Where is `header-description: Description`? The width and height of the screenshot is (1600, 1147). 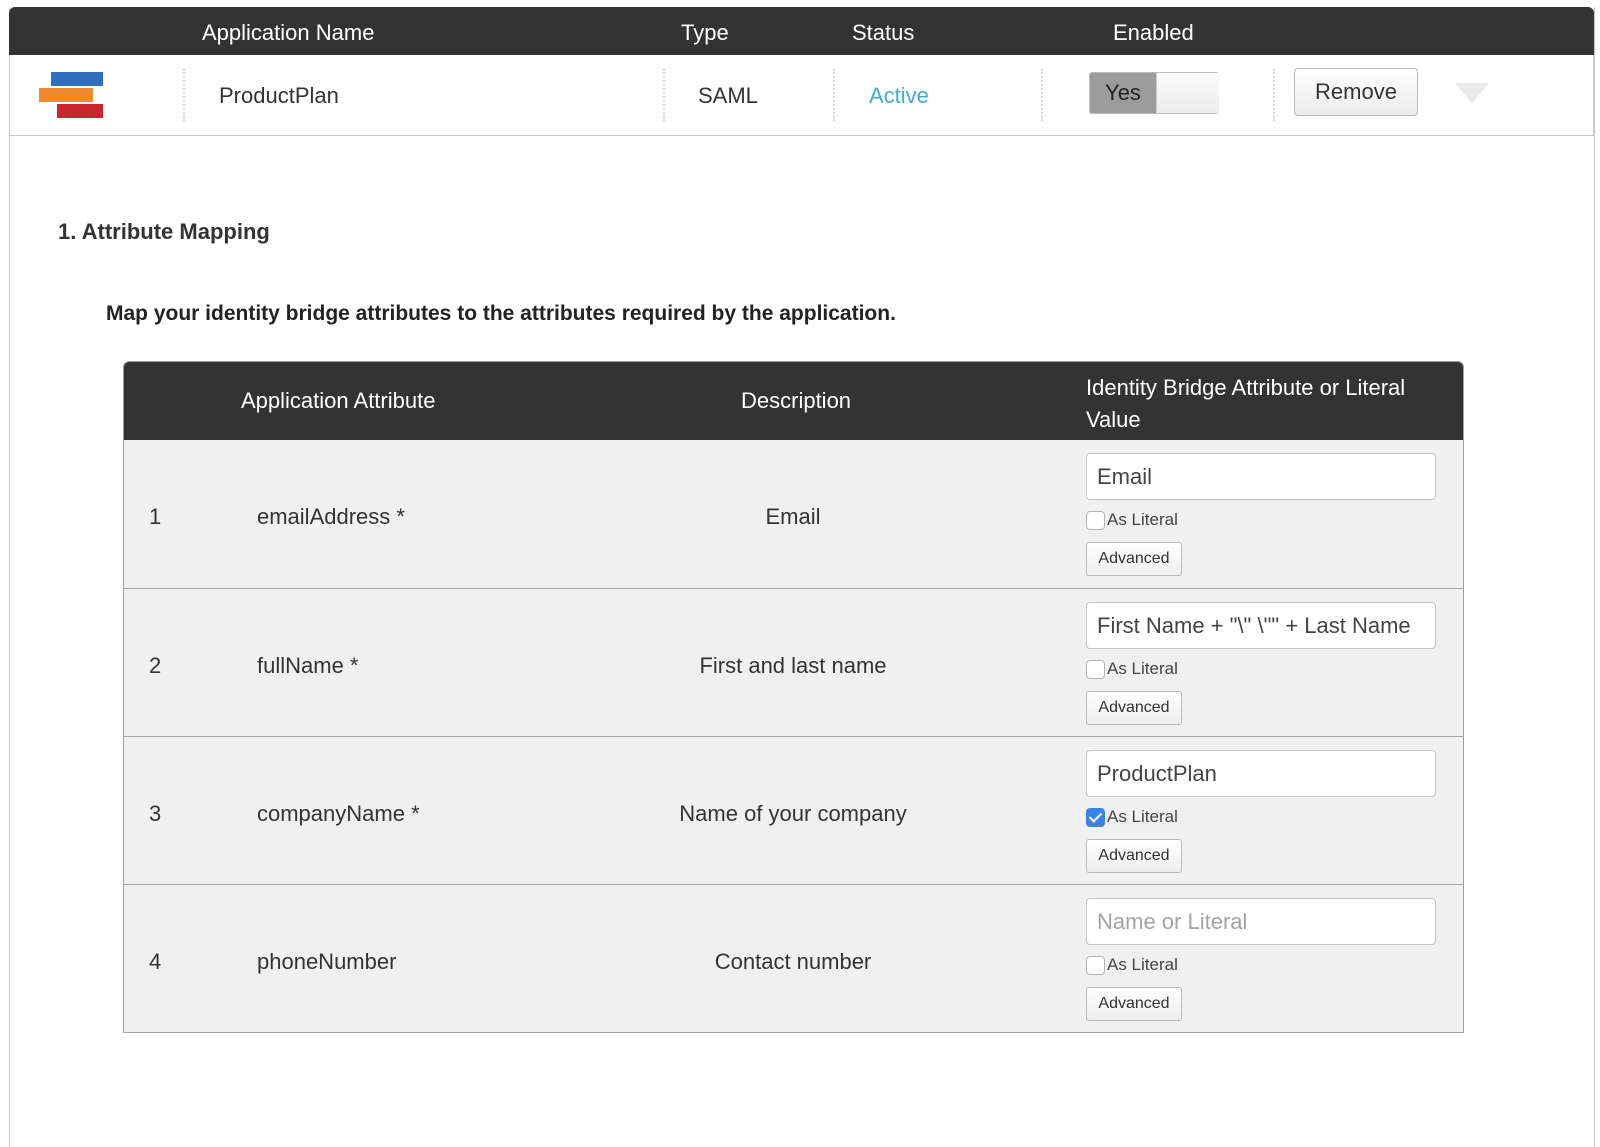
header-description: Description is located at coordinates (796, 400).